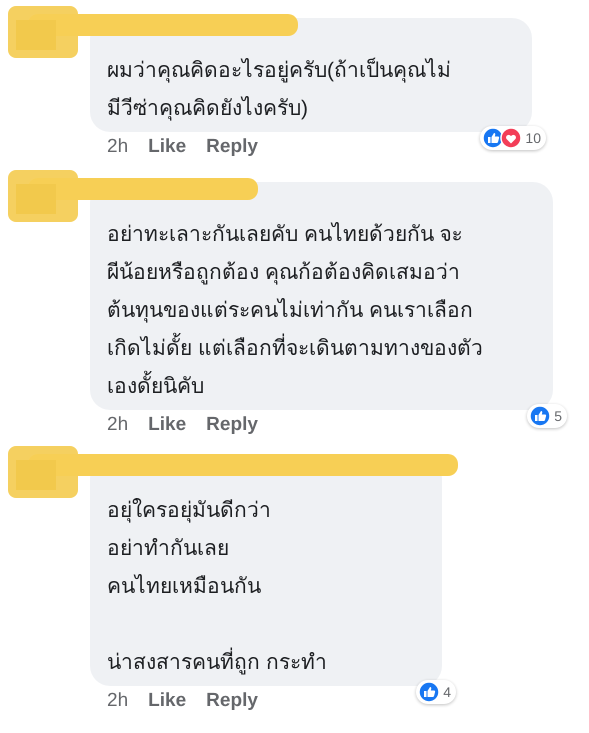  What do you see at coordinates (217, 586) in the screenshot?
I see `comment-text: อยุ่ใครอยุ่มันดีกว่า อย่าทำกันเลย คนไทยเหมือนกัน น่าสงสารคนที่ถูก กระทำ` at bounding box center [217, 586].